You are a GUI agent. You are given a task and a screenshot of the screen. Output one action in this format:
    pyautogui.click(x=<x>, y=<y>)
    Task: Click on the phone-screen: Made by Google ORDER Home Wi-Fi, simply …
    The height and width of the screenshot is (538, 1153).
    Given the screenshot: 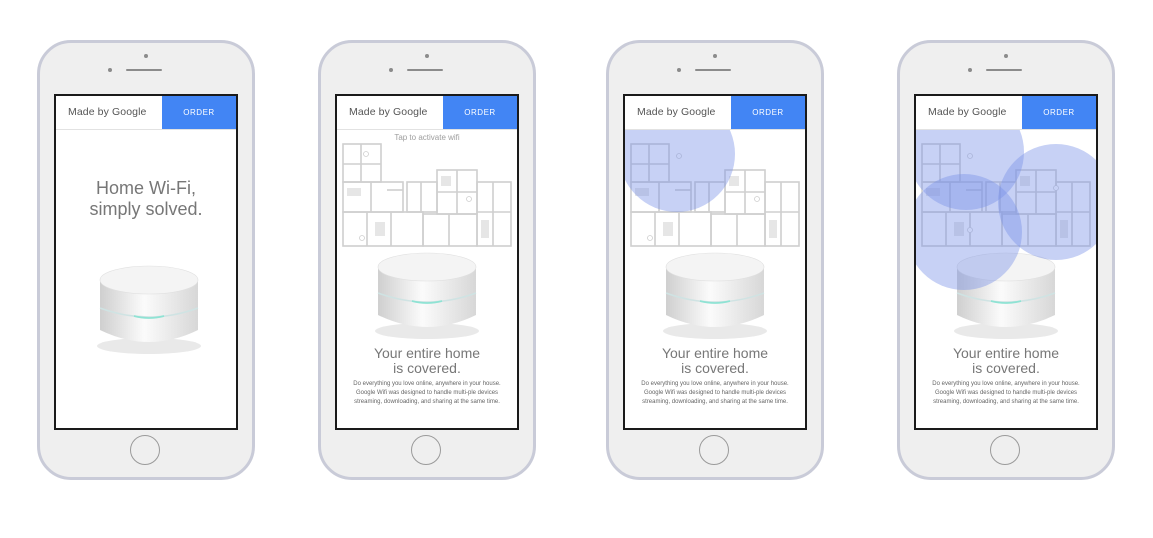 What is the action you would take?
    pyautogui.click(x=146, y=262)
    